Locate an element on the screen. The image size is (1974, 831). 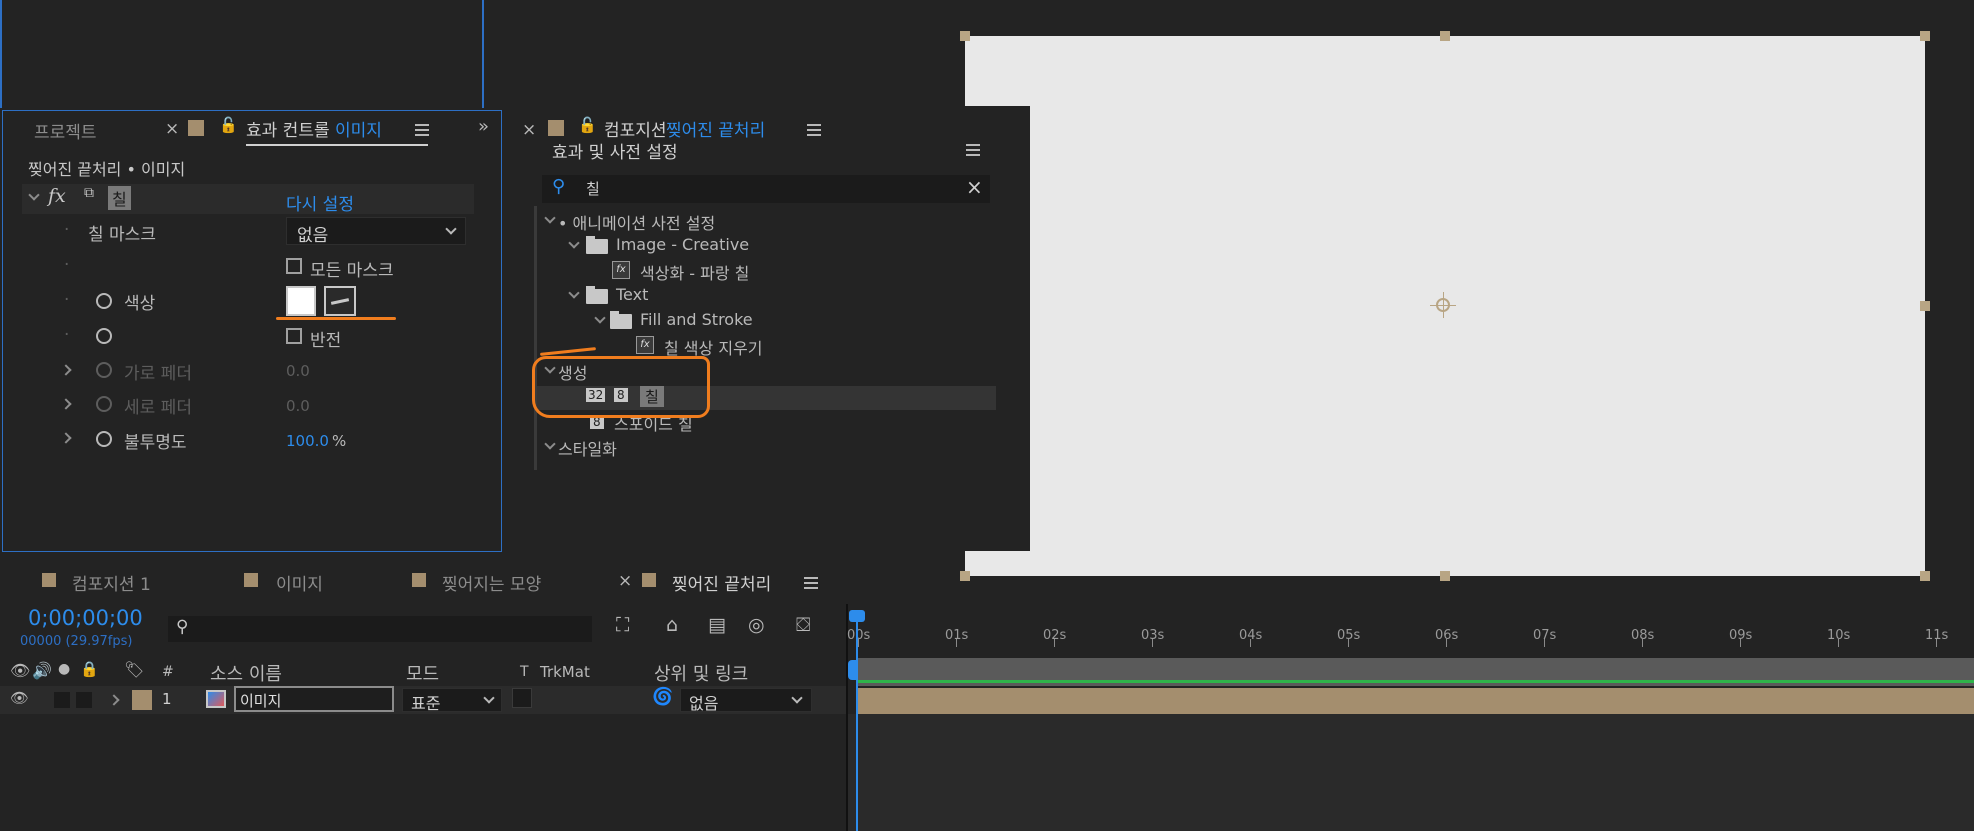
column-mode: 모드 is located at coordinates (422, 673).